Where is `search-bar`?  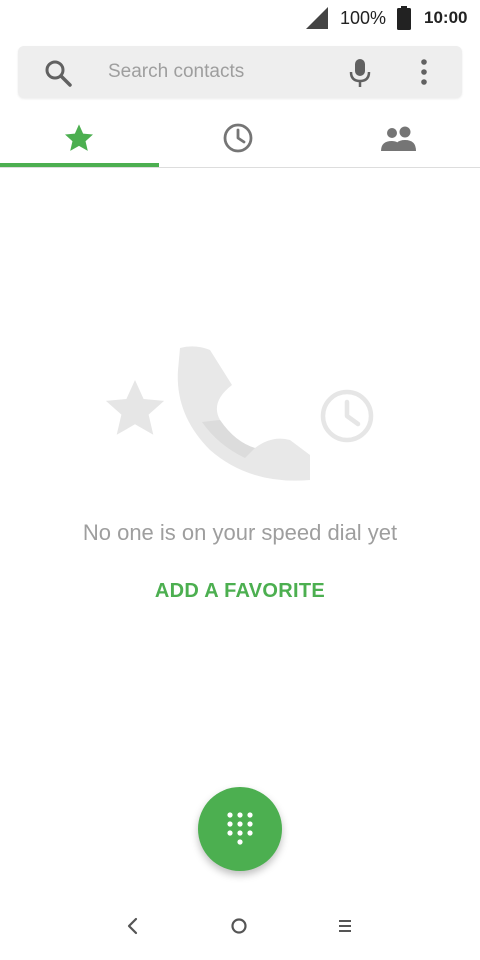 search-bar is located at coordinates (240, 72).